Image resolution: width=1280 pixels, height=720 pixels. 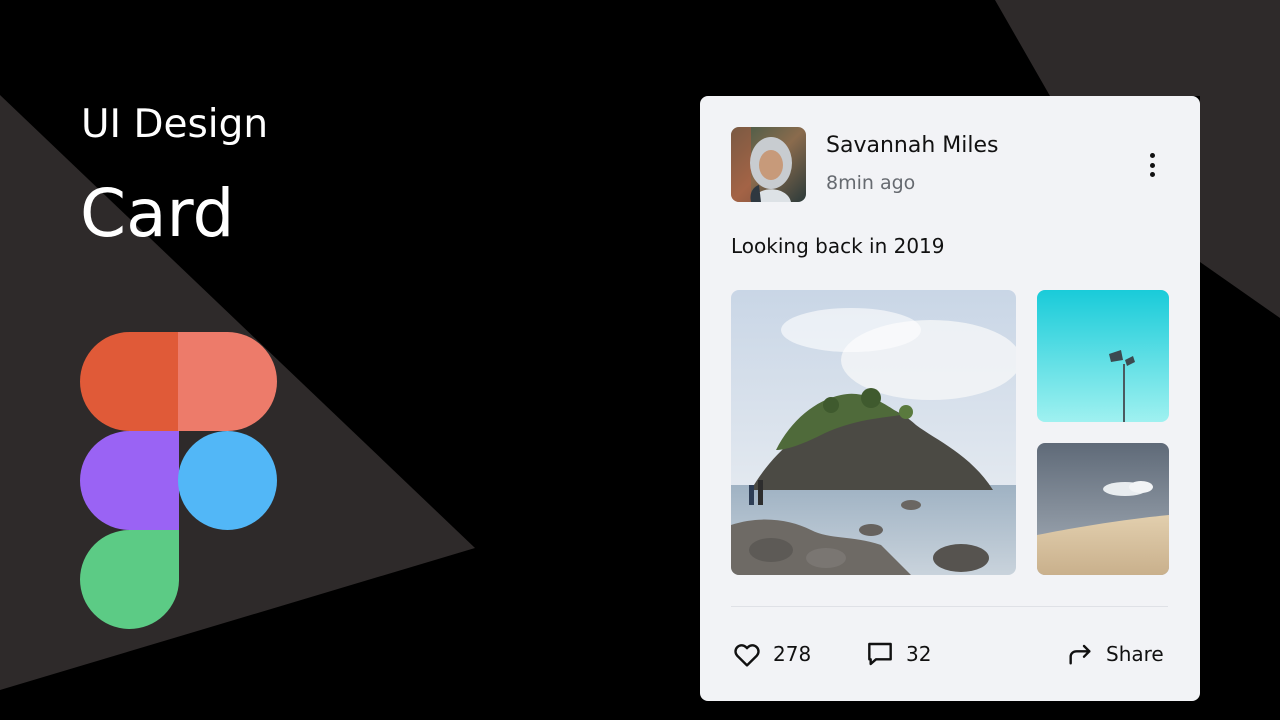 What do you see at coordinates (1103, 356) in the screenshot?
I see `lamp-post-photo` at bounding box center [1103, 356].